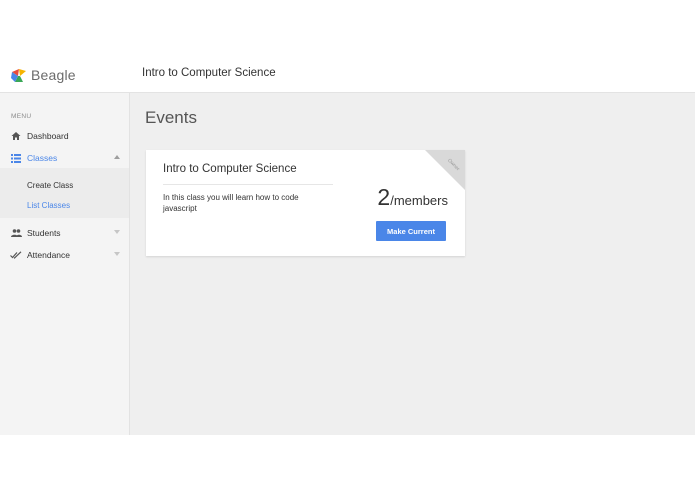 The height and width of the screenshot is (494, 695). What do you see at coordinates (48, 205) in the screenshot?
I see `submenu-item-list-classes: List Classes` at bounding box center [48, 205].